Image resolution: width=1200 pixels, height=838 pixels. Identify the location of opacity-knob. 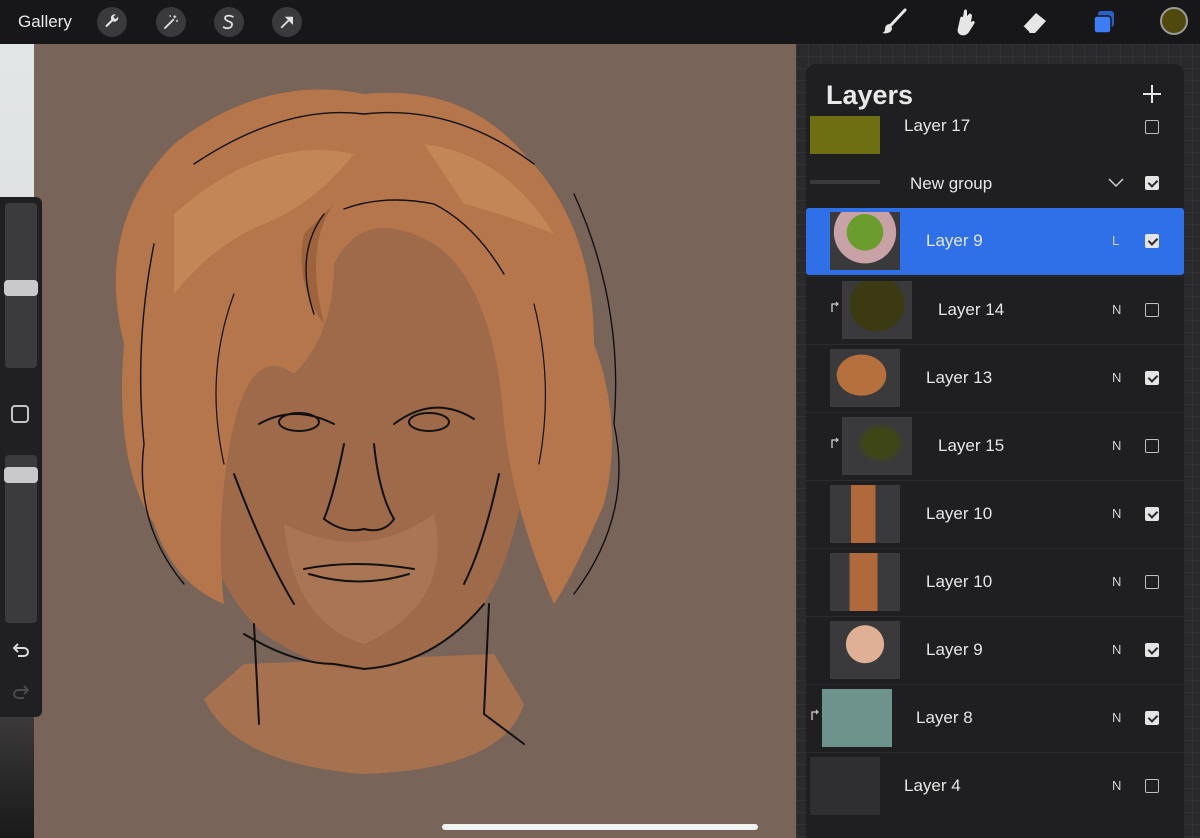
(21, 475).